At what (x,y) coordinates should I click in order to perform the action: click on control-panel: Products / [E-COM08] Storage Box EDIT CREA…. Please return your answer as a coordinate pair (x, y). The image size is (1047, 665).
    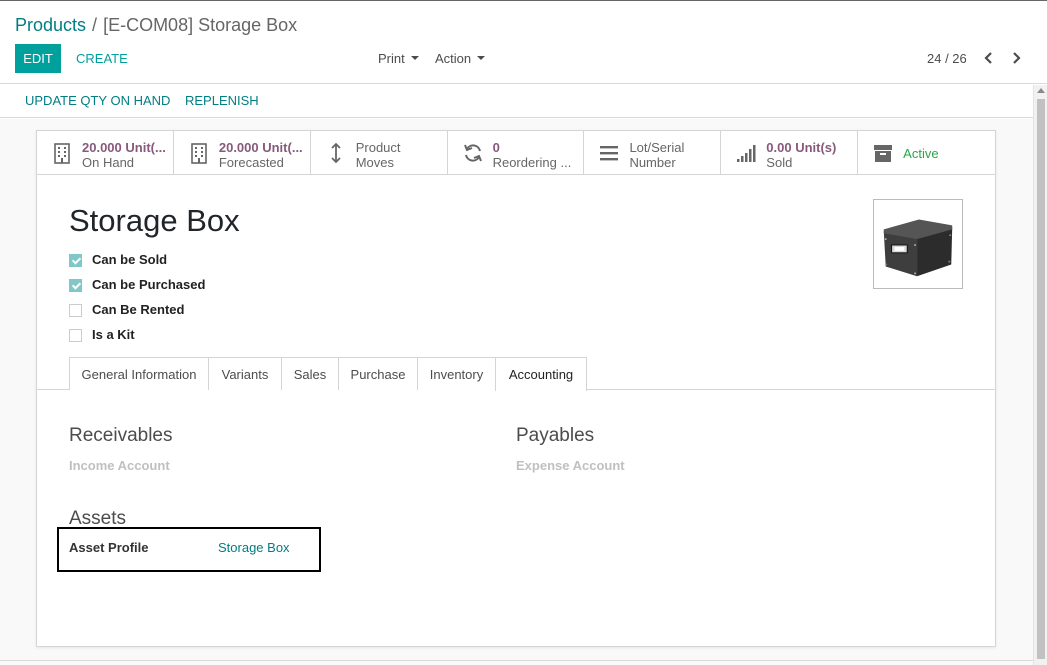
    Looking at the image, I should click on (523, 42).